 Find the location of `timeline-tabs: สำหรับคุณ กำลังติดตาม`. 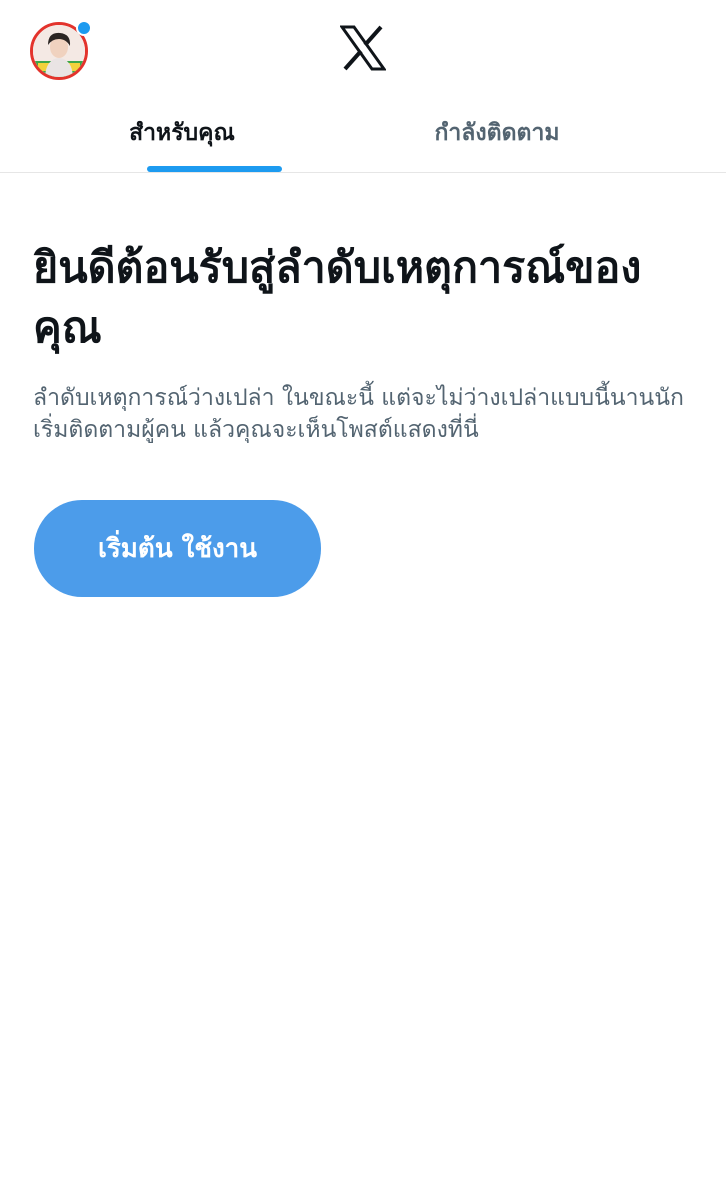

timeline-tabs: สำหรับคุณ กำลังติดตาม is located at coordinates (363, 136).